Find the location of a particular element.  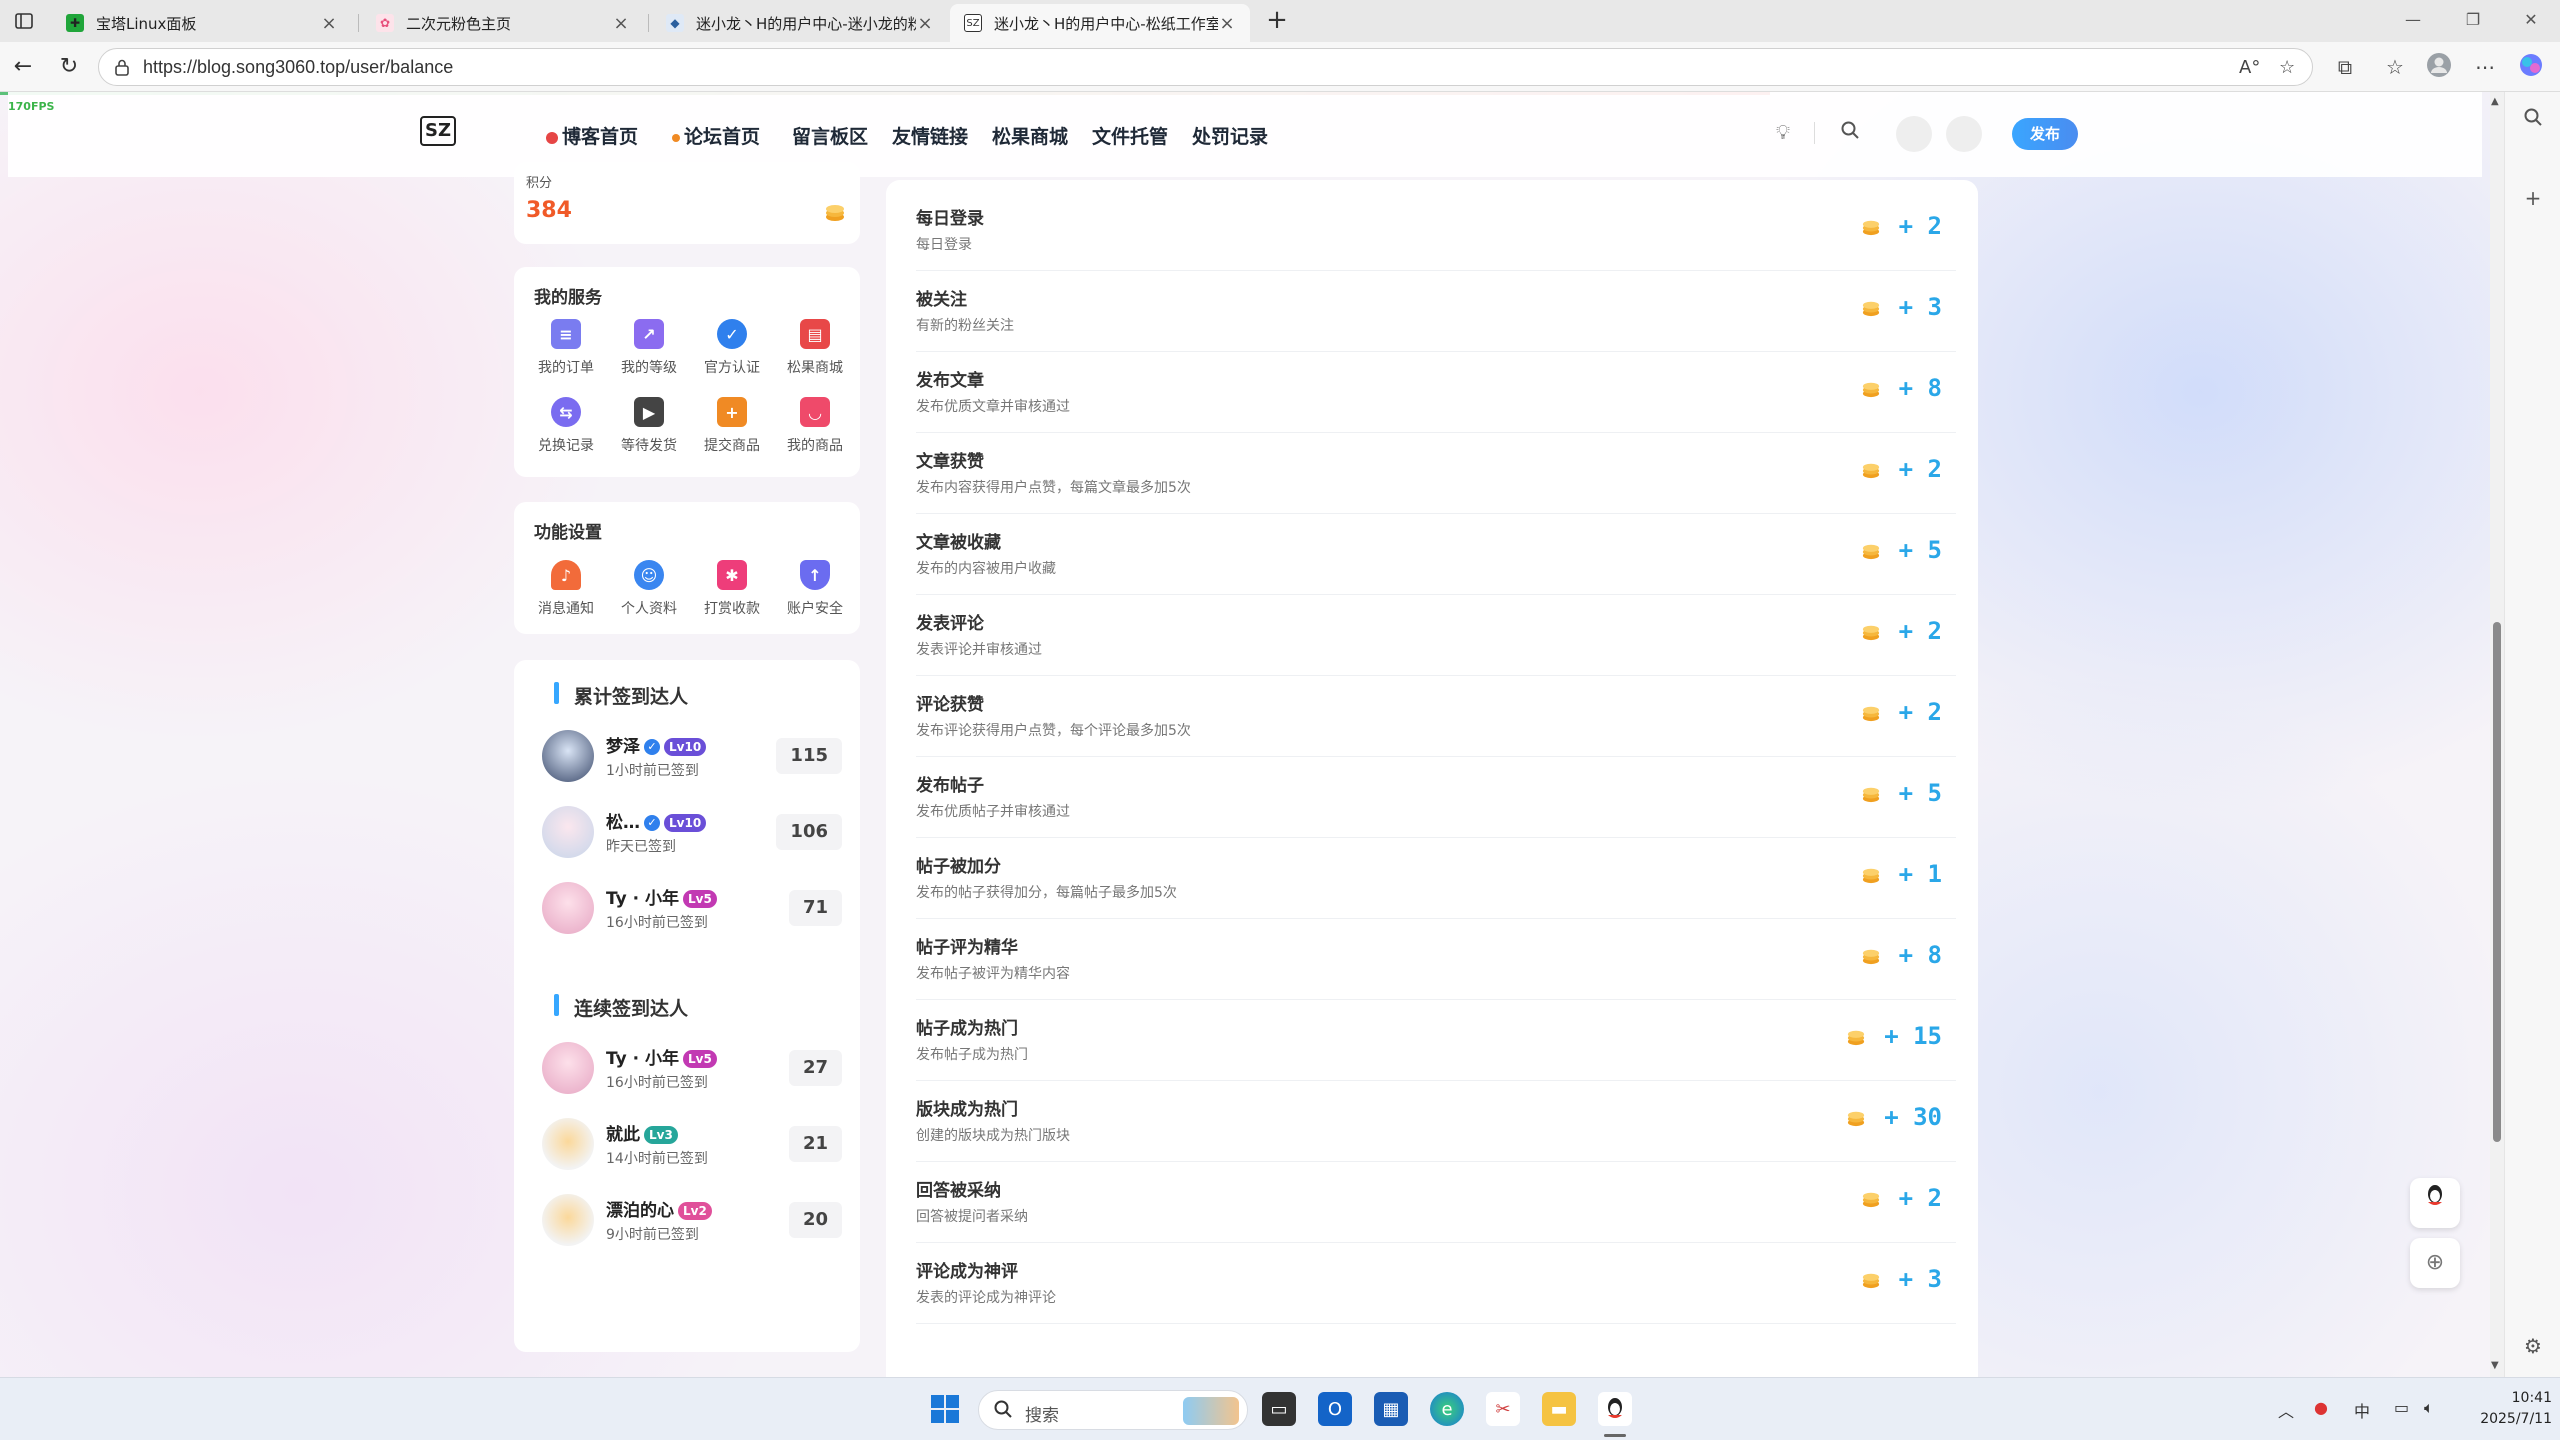

url-text: https://blog.song3060.top/user/balance is located at coordinates (298, 67).